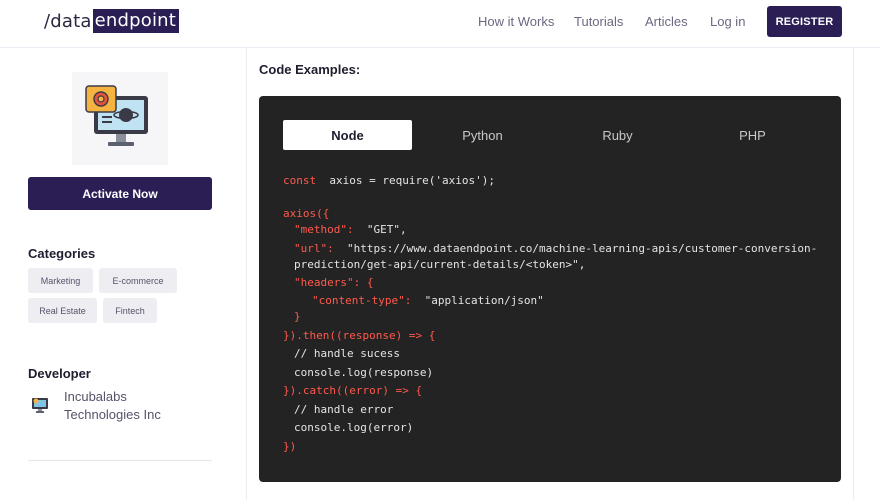  What do you see at coordinates (364, 372) in the screenshot?
I see `code-line-11: console.log(response)` at bounding box center [364, 372].